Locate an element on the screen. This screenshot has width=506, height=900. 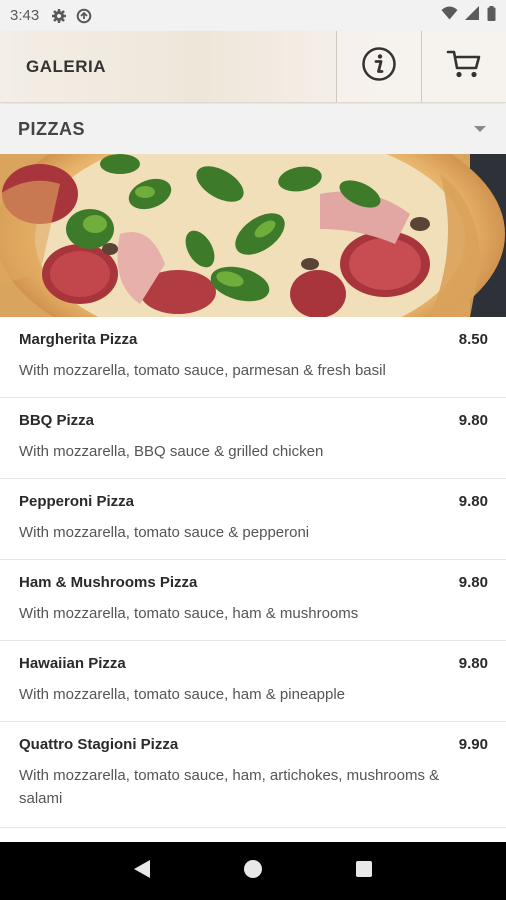
settings-icon is located at coordinates (59, 16).